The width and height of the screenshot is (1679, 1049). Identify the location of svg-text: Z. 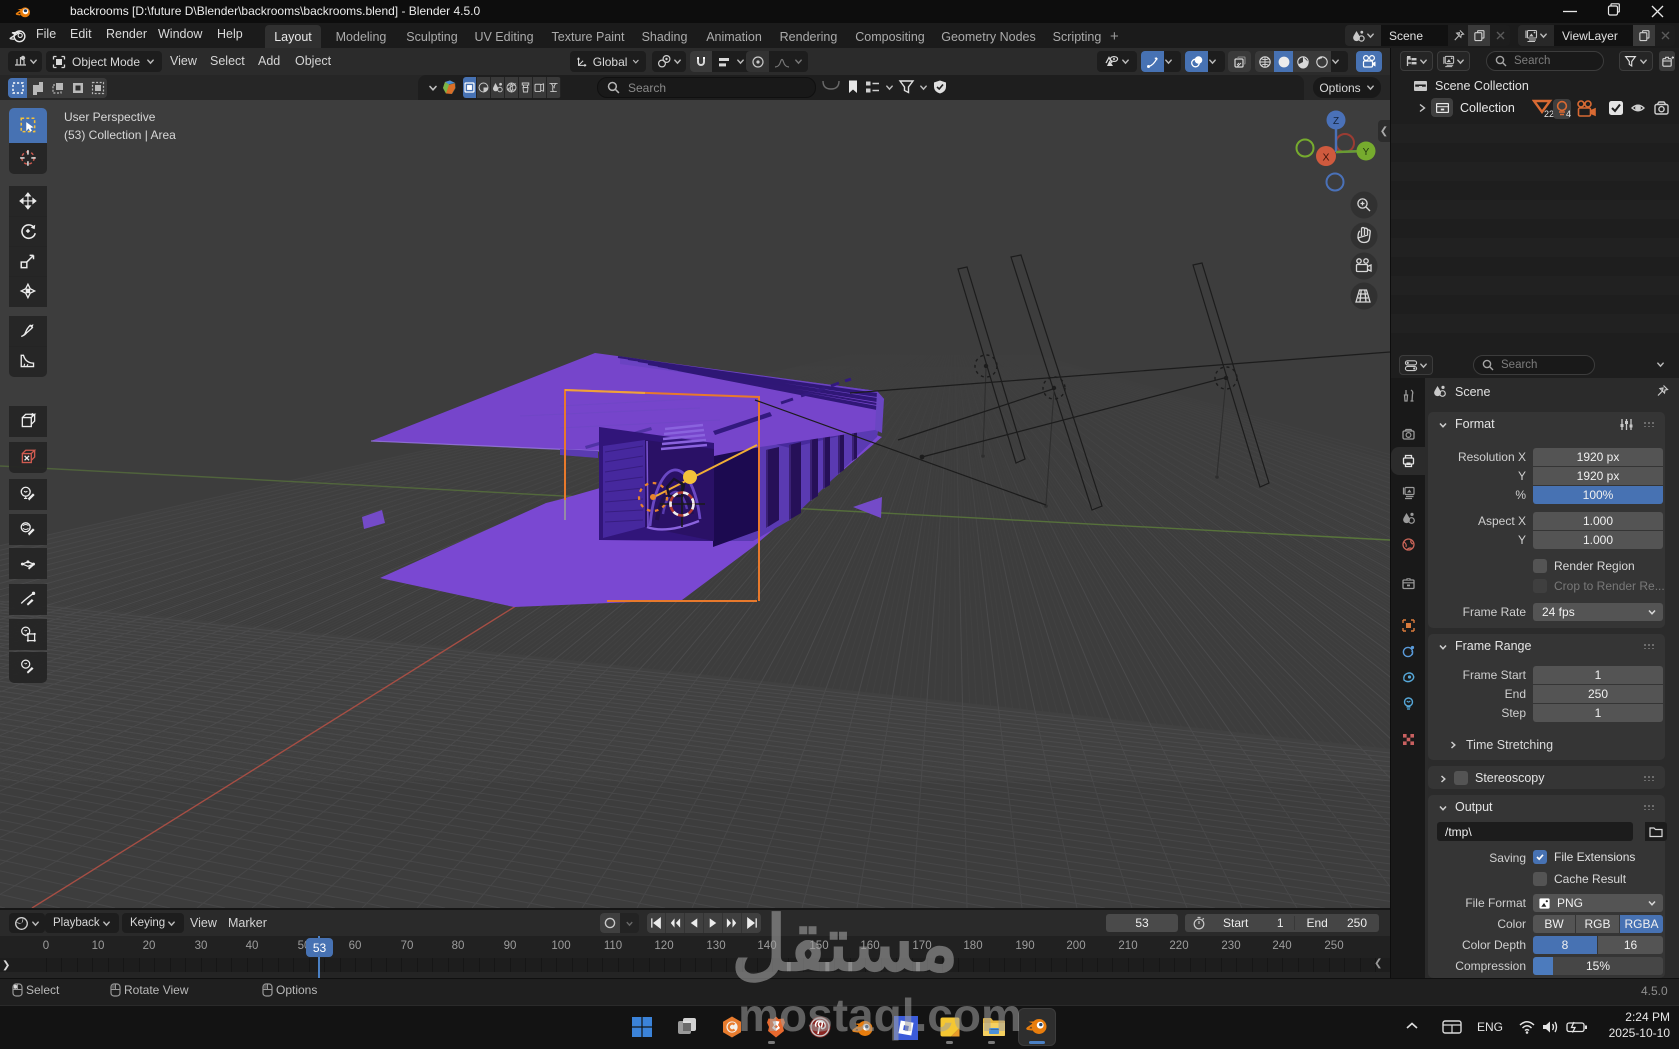
(1336, 121).